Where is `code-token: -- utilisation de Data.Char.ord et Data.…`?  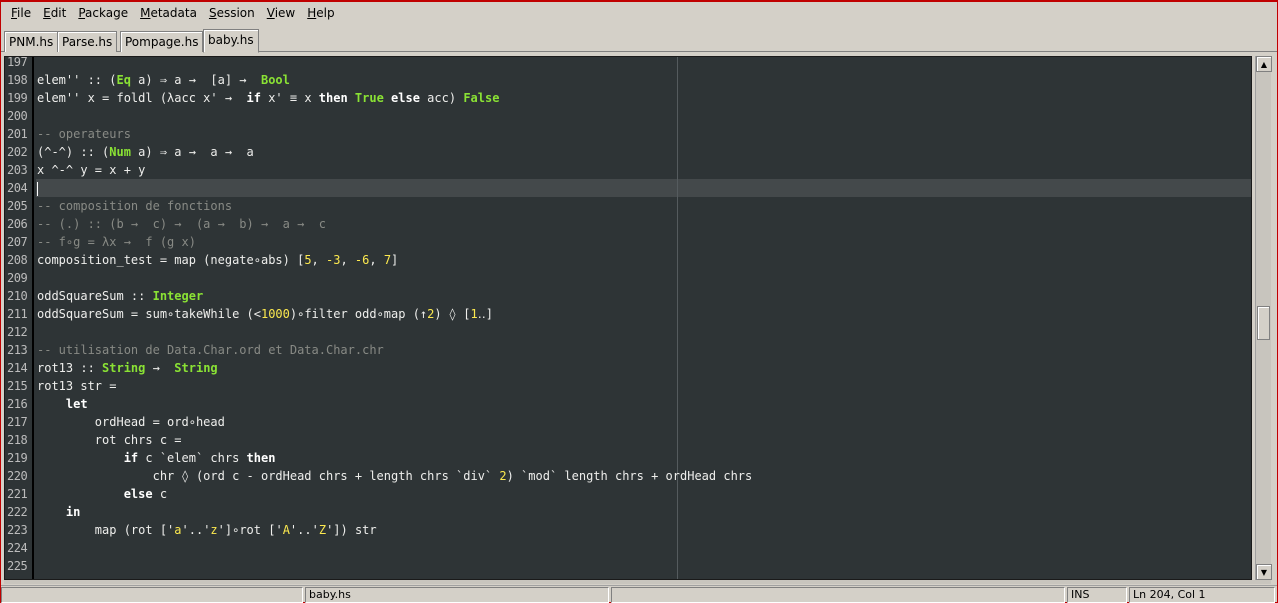 code-token: -- utilisation de Data.Char.ord et Data.… is located at coordinates (210, 350).